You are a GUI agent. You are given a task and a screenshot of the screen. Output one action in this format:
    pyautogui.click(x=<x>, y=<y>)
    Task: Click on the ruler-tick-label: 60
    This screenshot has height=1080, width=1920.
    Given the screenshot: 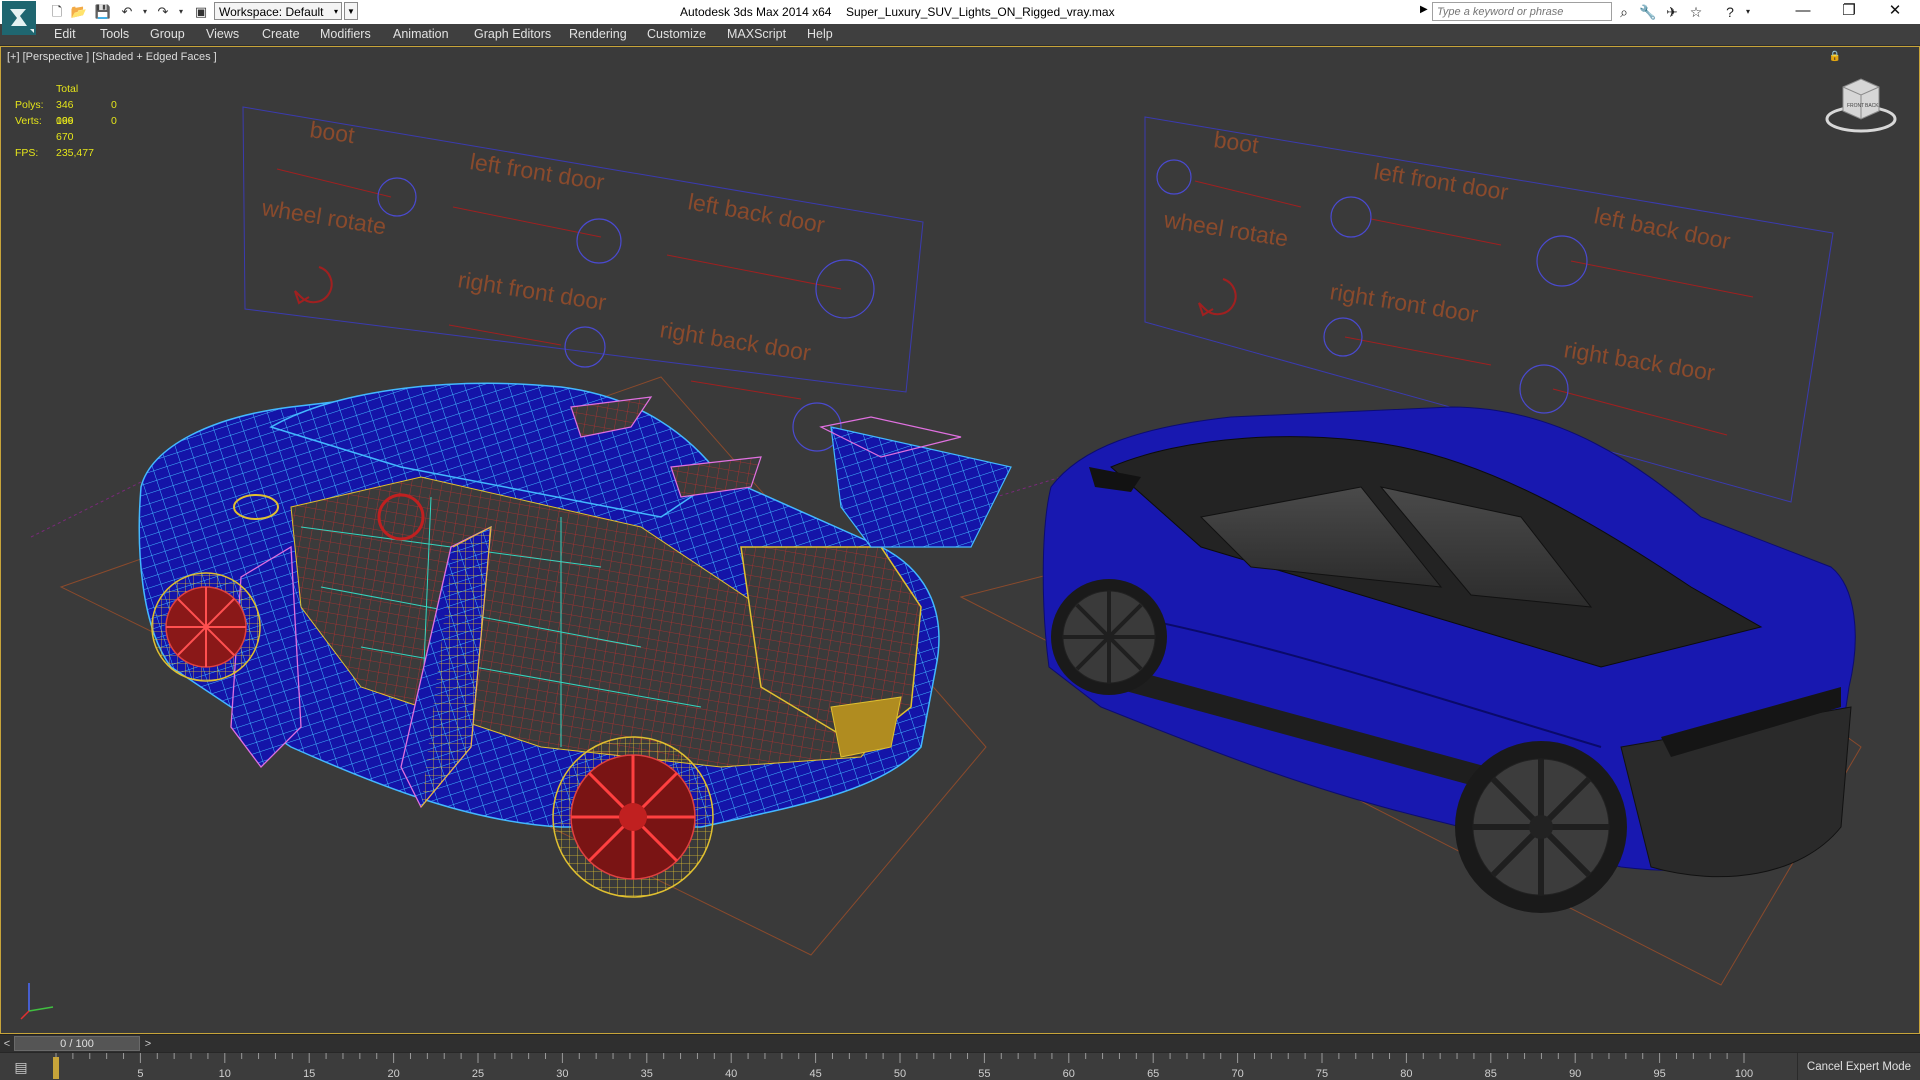 What is the action you would take?
    pyautogui.click(x=1069, y=1074)
    